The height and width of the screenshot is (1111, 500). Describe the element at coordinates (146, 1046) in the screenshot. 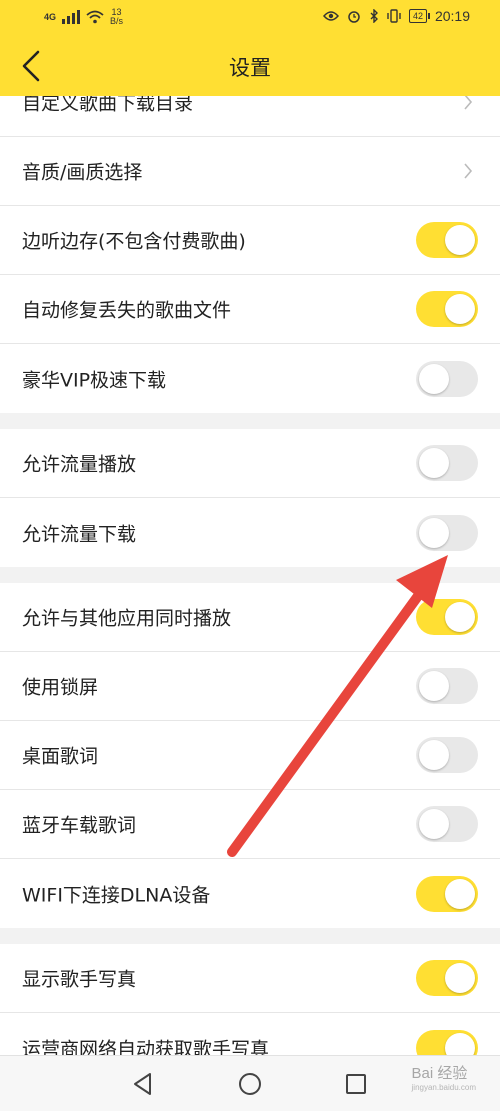

I see `settings-row-label: 运营商网络自动获取歌手写真` at that location.